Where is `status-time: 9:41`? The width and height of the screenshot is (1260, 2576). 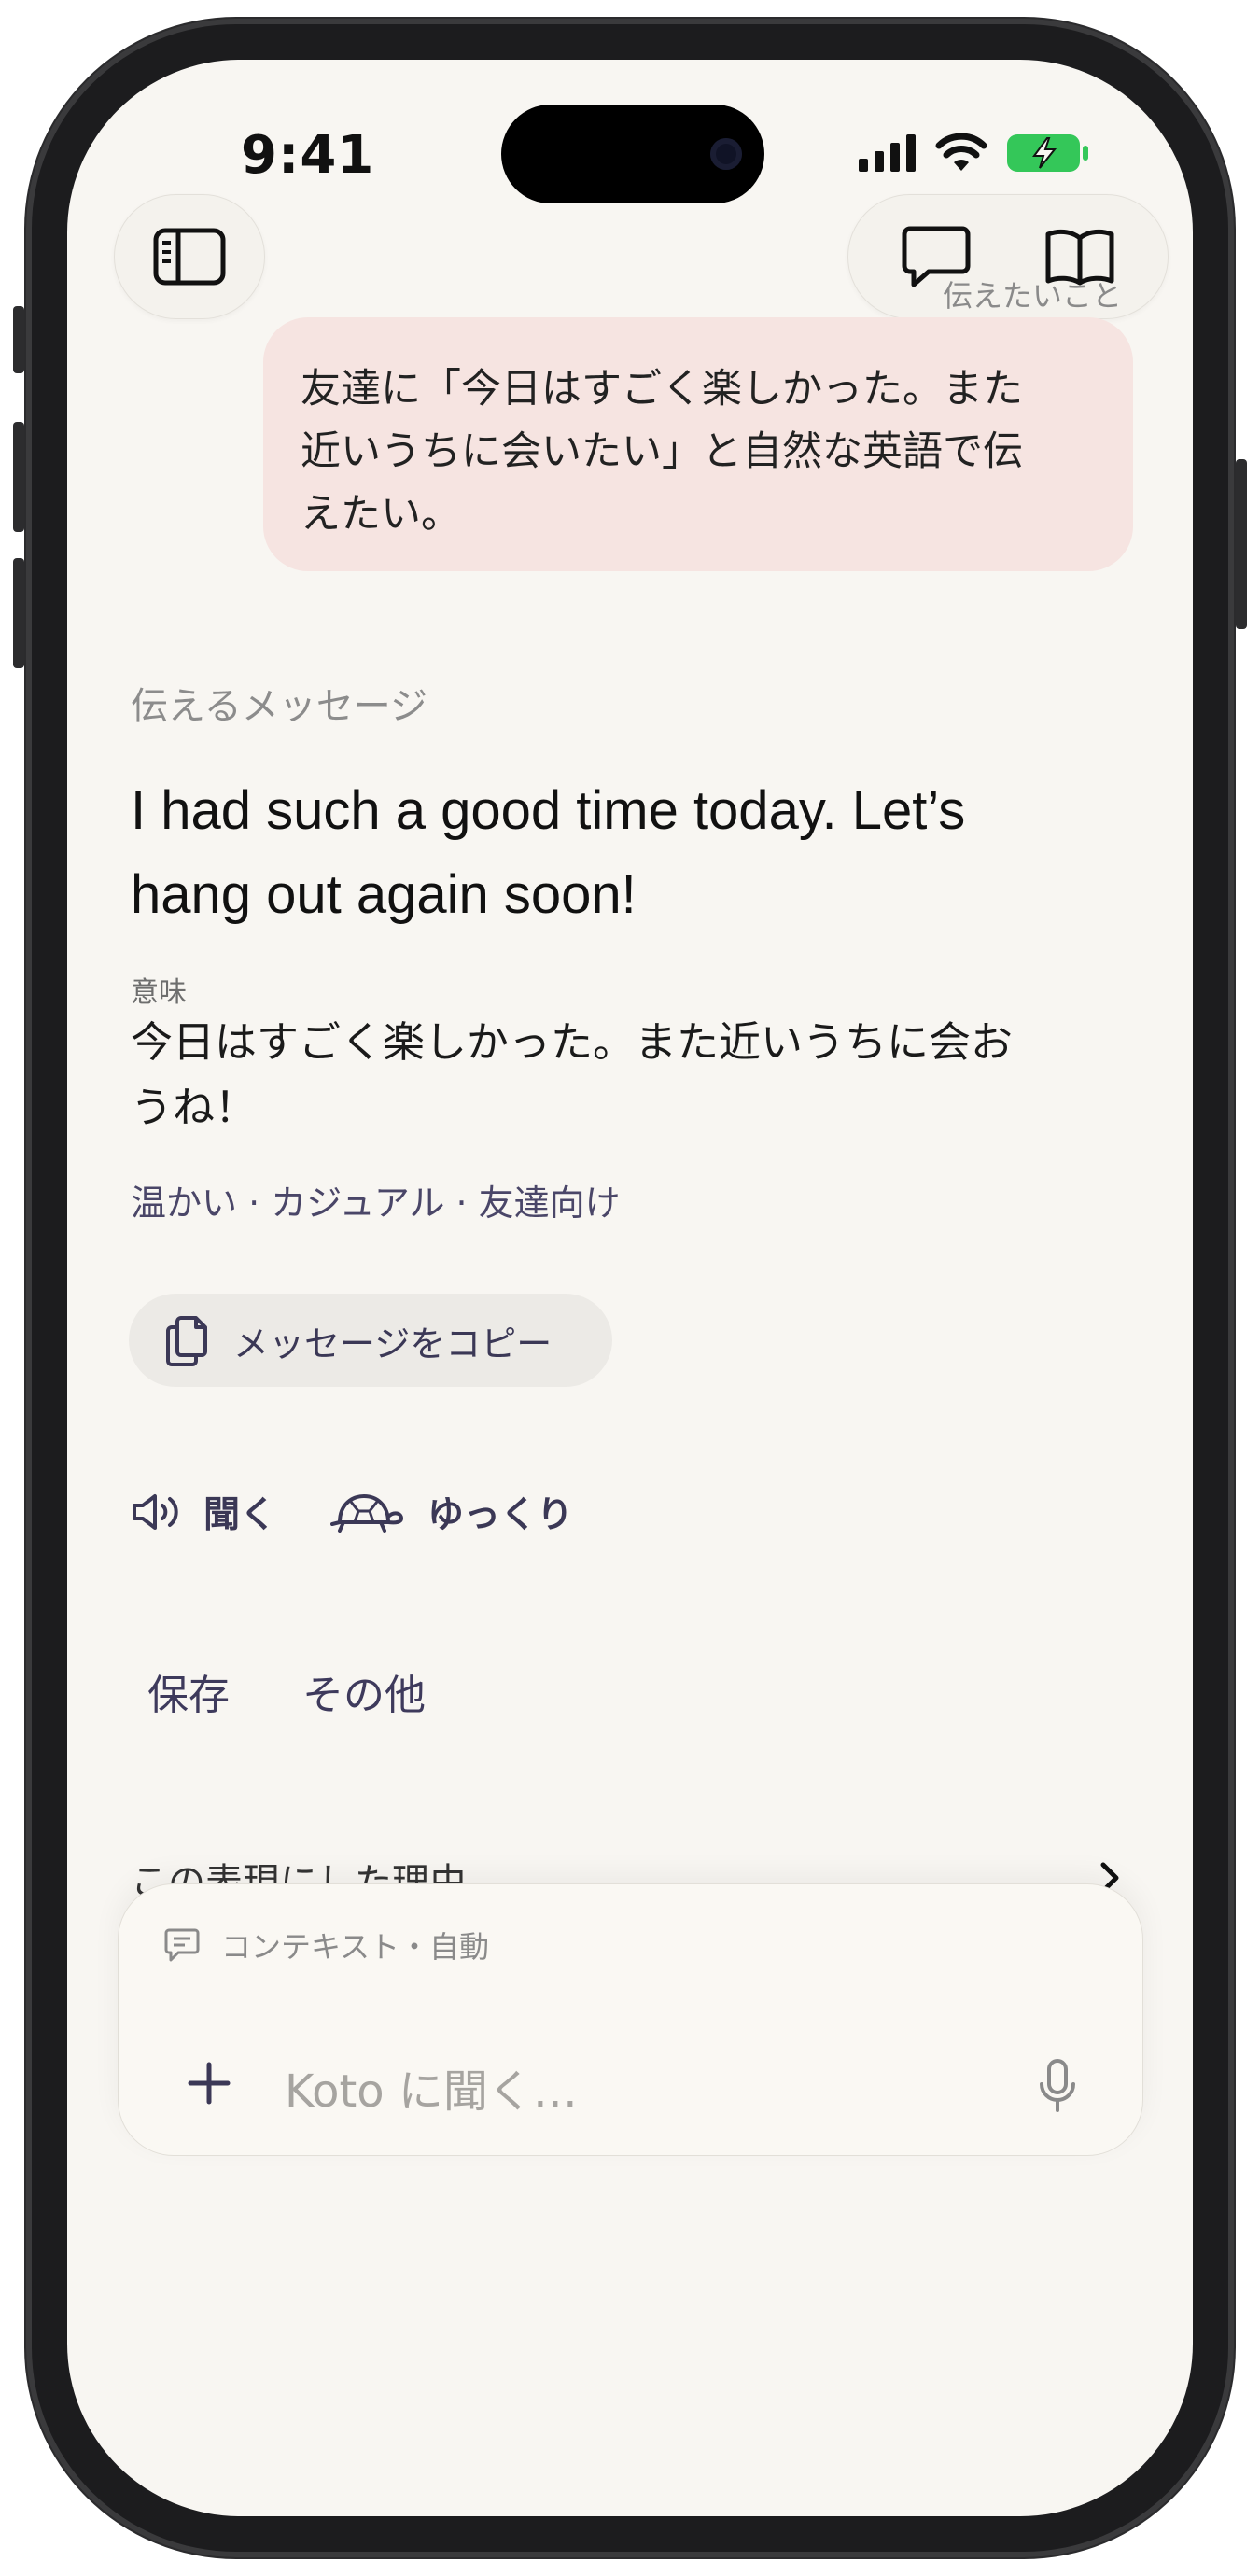 status-time: 9:41 is located at coordinates (308, 155).